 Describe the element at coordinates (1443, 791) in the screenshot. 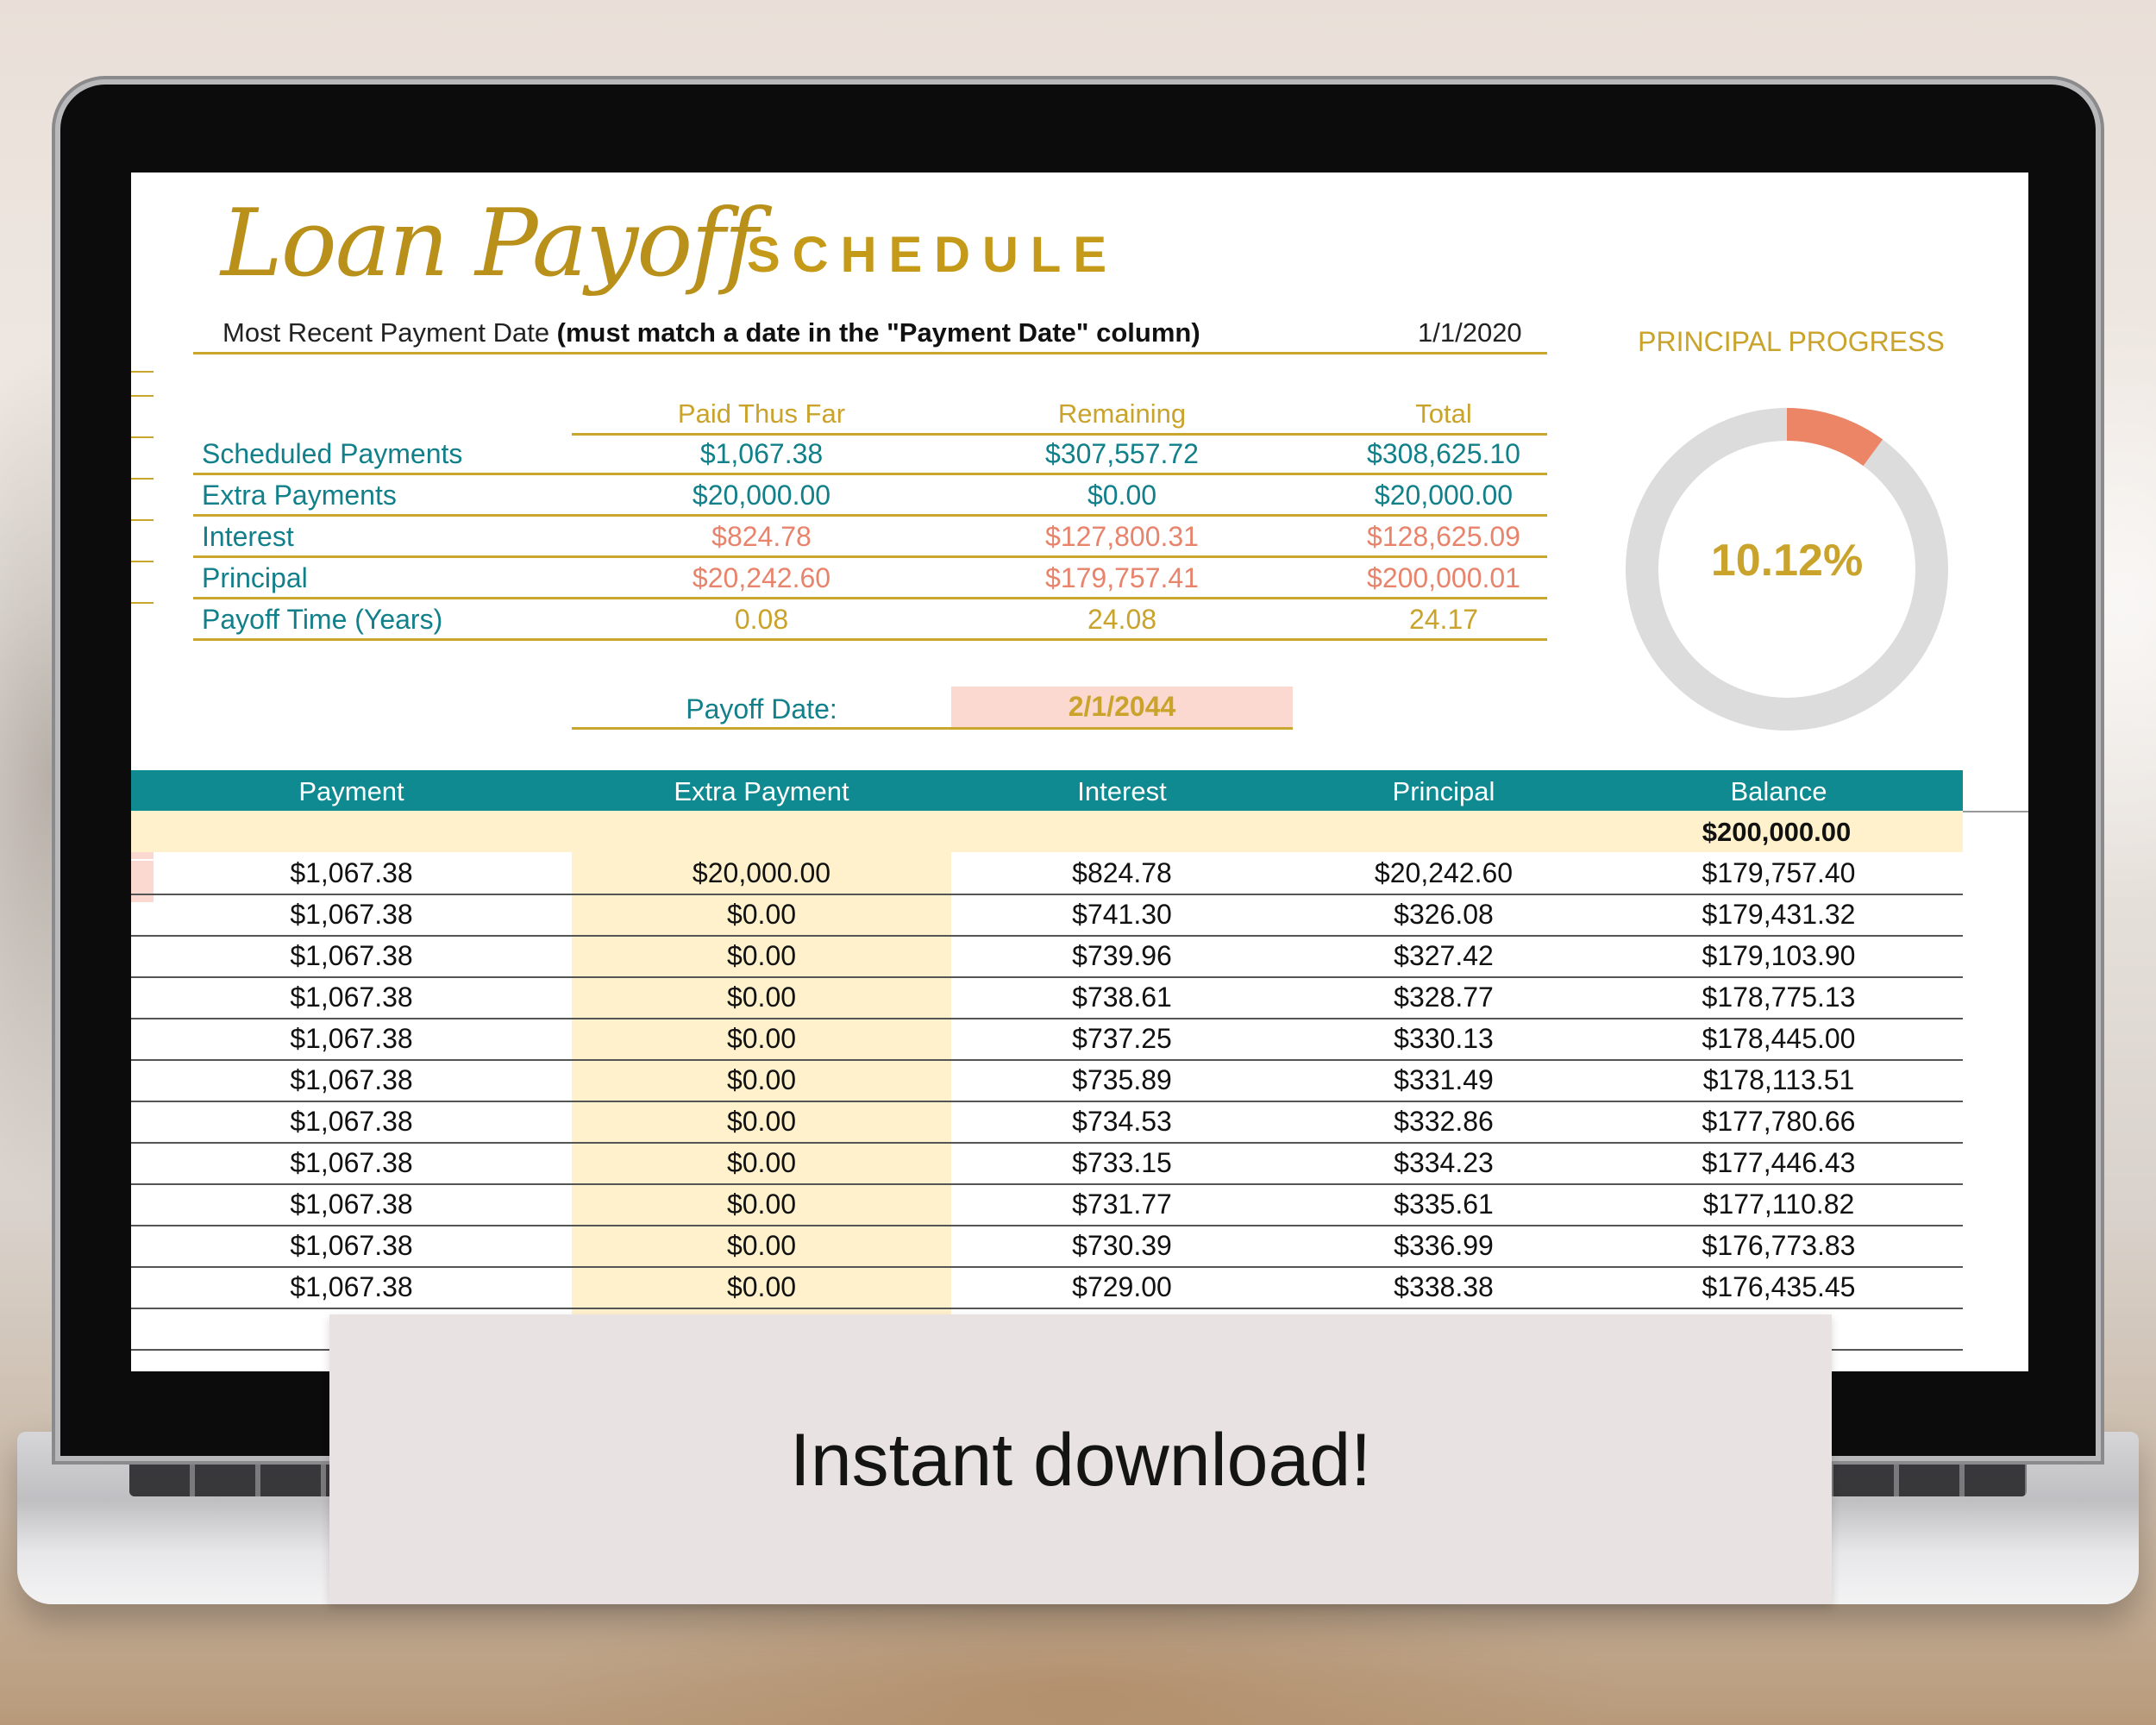

I see `header-principal: Principal` at that location.